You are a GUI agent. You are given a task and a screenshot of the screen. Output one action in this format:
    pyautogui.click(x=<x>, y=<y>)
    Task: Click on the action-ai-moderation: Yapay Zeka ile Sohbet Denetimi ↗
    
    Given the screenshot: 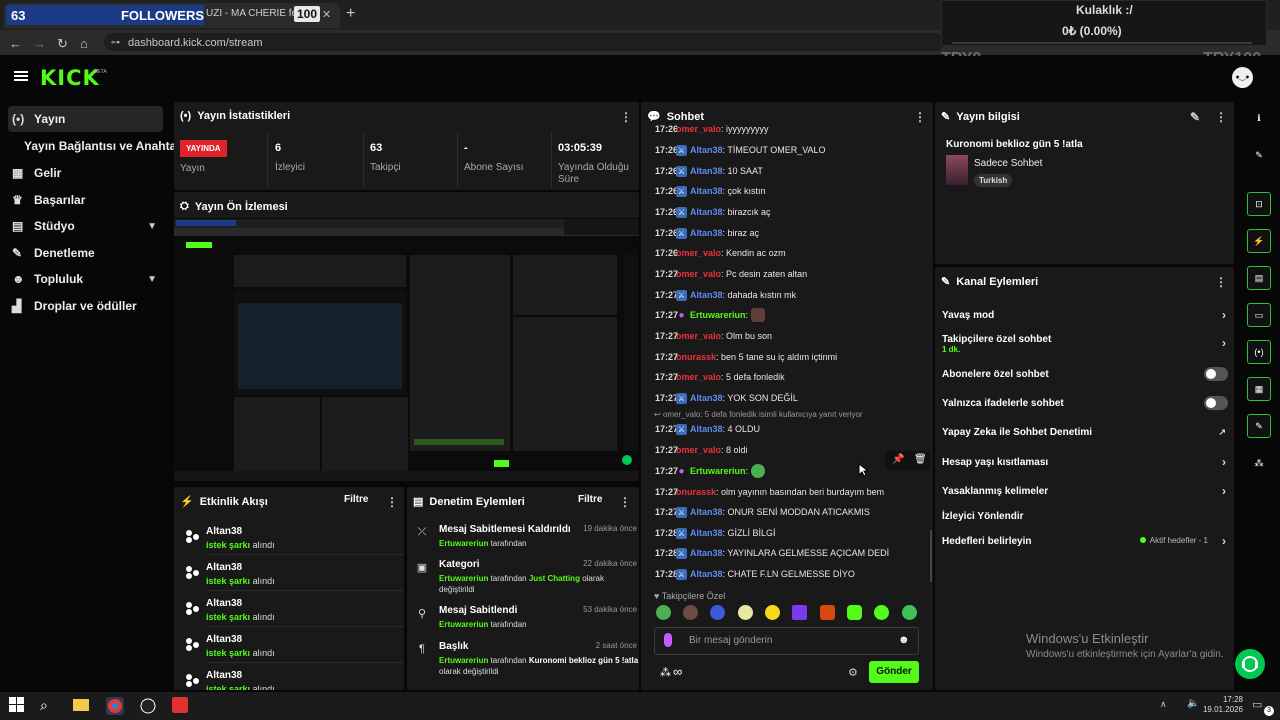 What is the action you would take?
    pyautogui.click(x=1085, y=432)
    